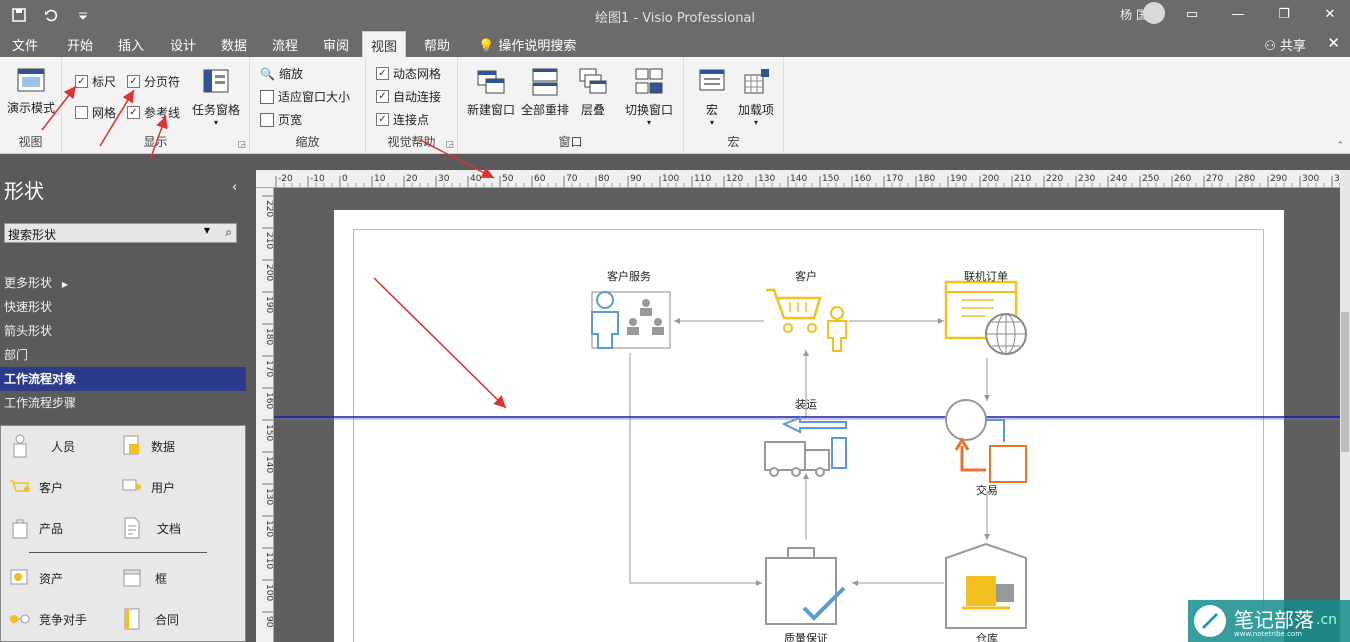 Image resolution: width=1350 pixels, height=642 pixels. I want to click on search-shapes-input: 搜索形状 ▼ ⌕, so click(120, 233).